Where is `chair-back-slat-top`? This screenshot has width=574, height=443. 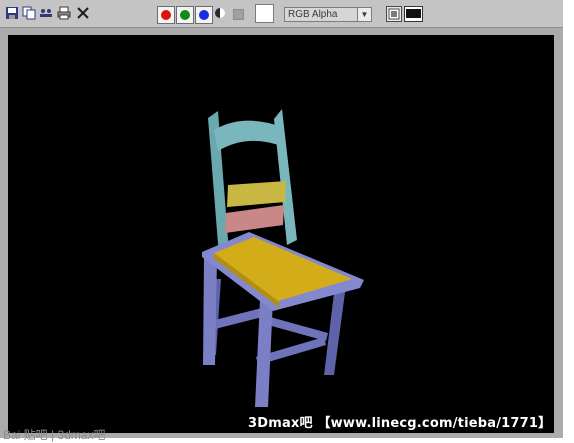
chair-back-slat-top is located at coordinates (256, 194).